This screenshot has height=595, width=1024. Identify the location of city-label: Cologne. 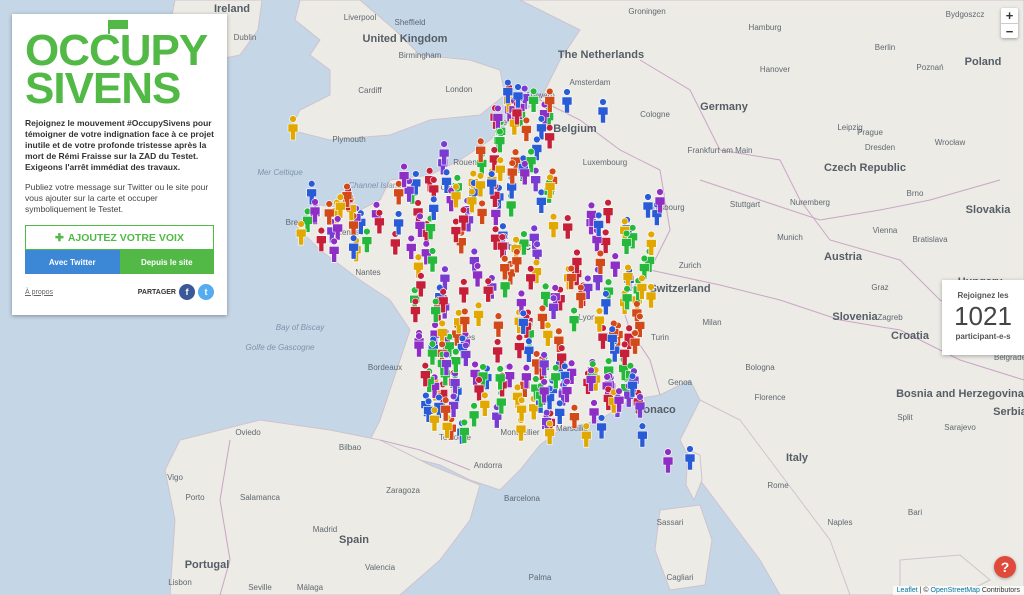
(655, 114).